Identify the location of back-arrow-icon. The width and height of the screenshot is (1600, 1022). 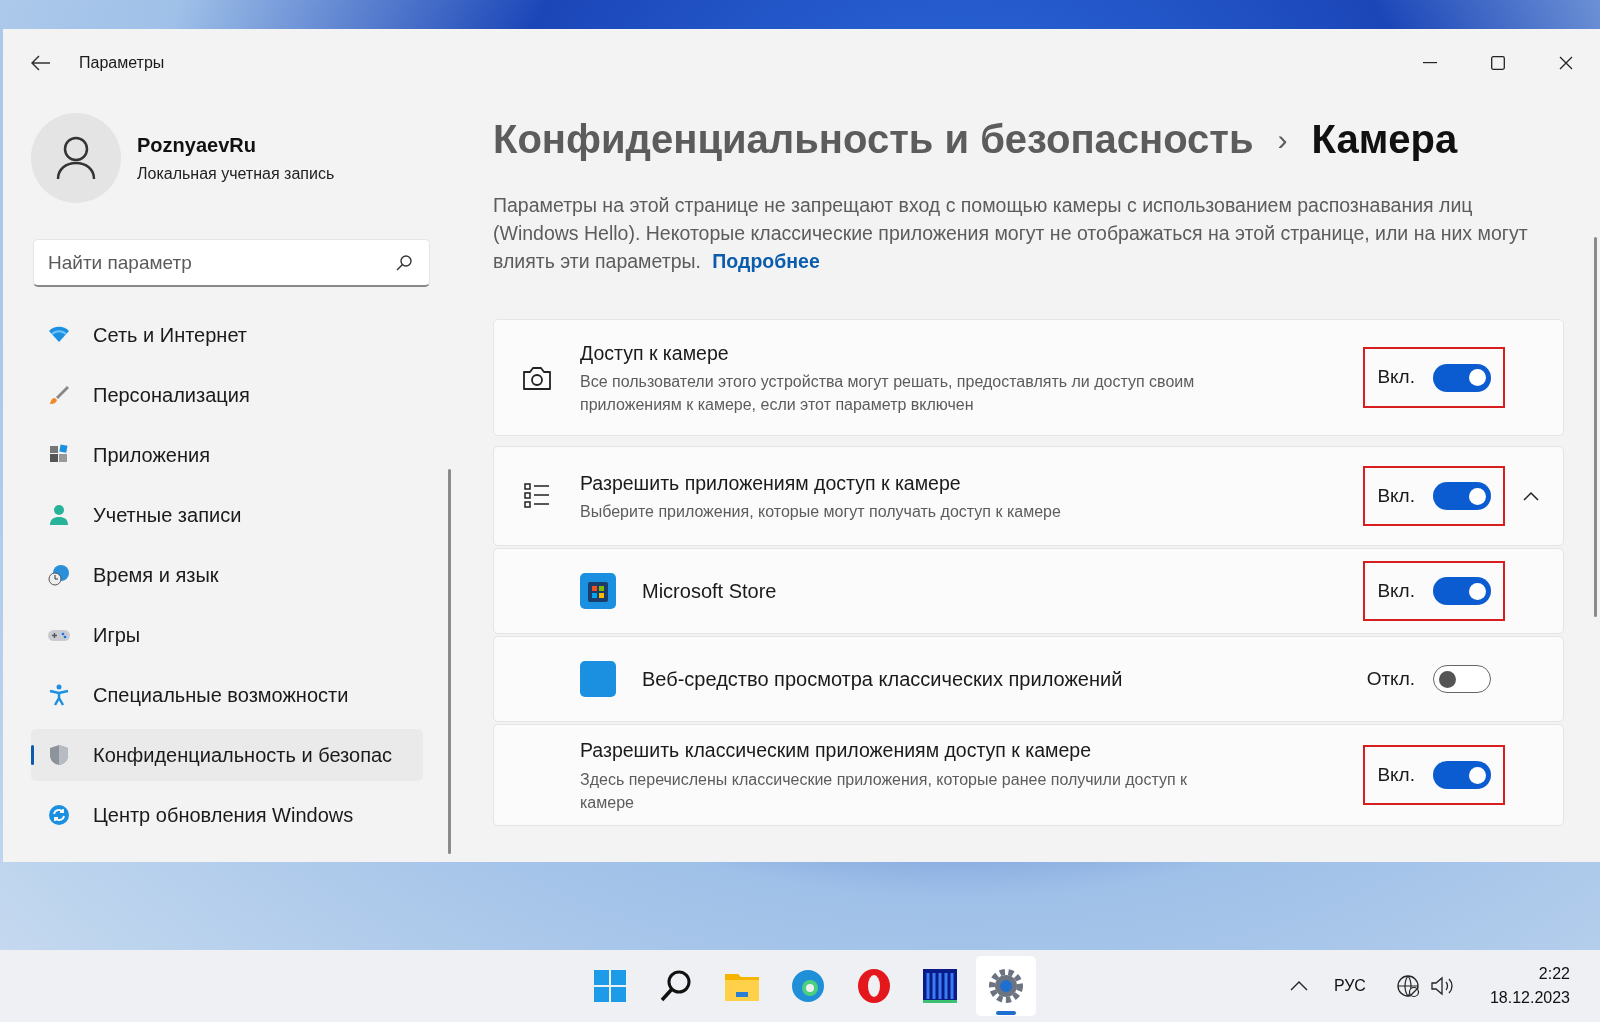
(41, 63).